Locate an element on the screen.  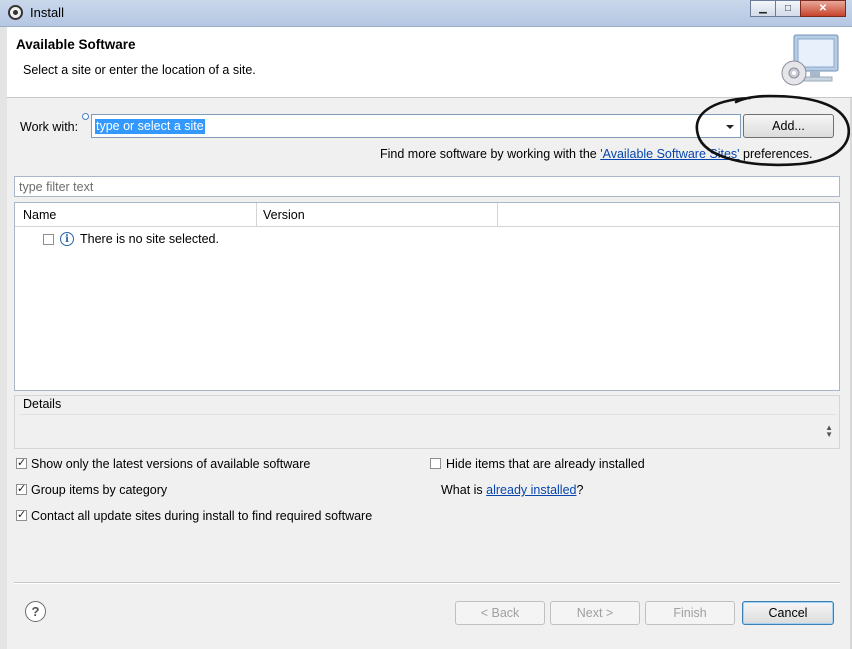
minimize-icon: ▁ is located at coordinates (763, 8).